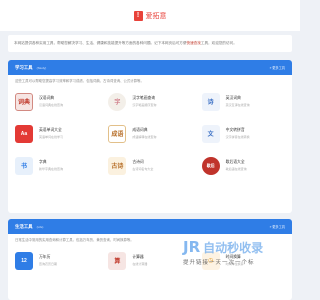  Describe the element at coordinates (51, 169) in the screenshot. I see `tool-desc: 新华字典在线查询` at that location.